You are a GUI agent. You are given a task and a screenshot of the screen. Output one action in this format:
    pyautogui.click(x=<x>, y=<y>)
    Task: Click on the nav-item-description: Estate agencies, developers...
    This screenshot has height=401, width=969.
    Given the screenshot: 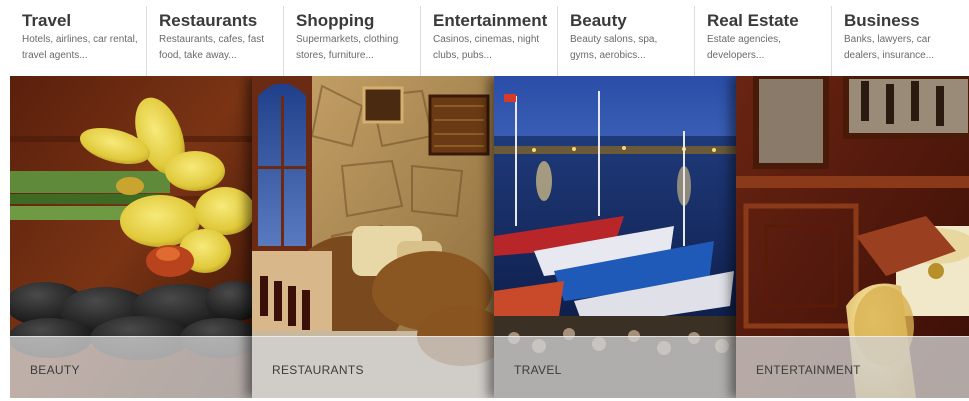 What is the action you would take?
    pyautogui.click(x=744, y=47)
    